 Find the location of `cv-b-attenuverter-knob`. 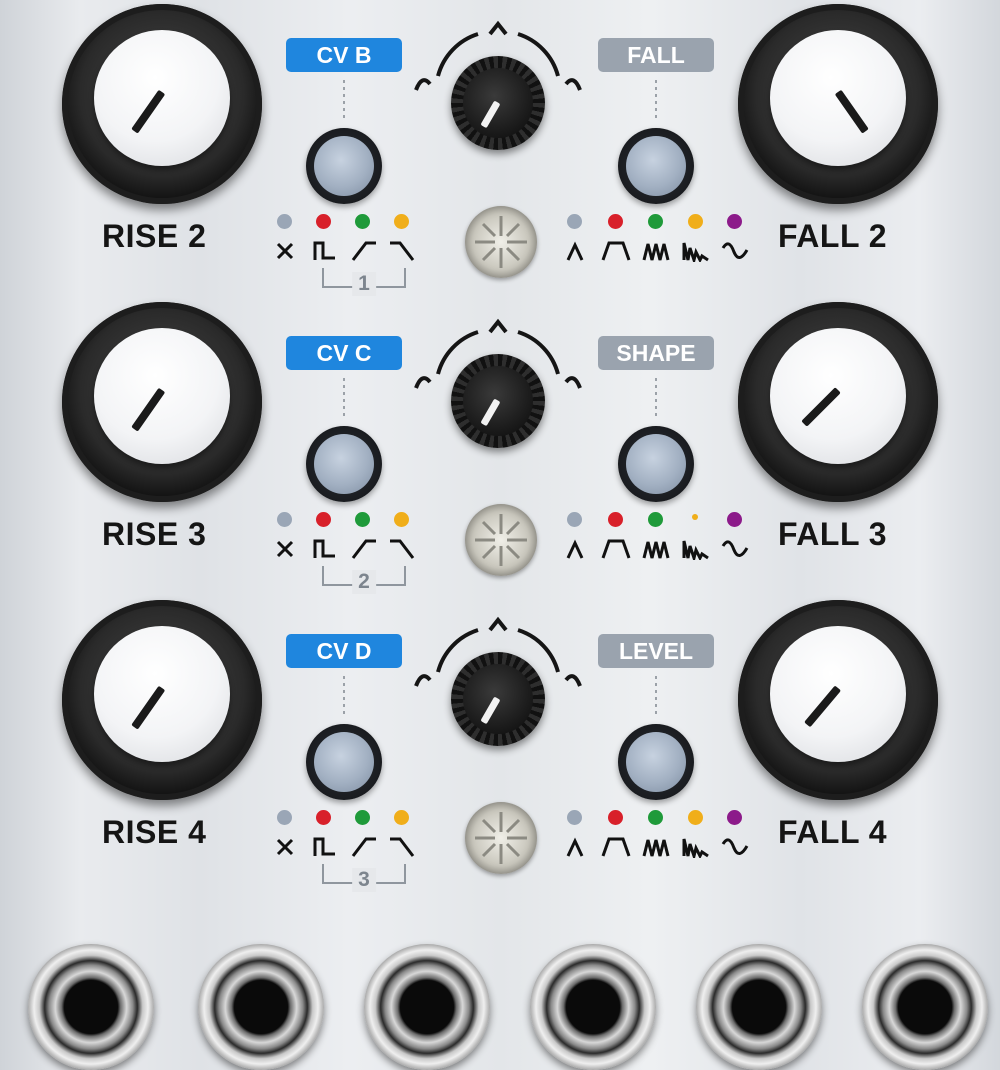

cv-b-attenuverter-knob is located at coordinates (498, 103).